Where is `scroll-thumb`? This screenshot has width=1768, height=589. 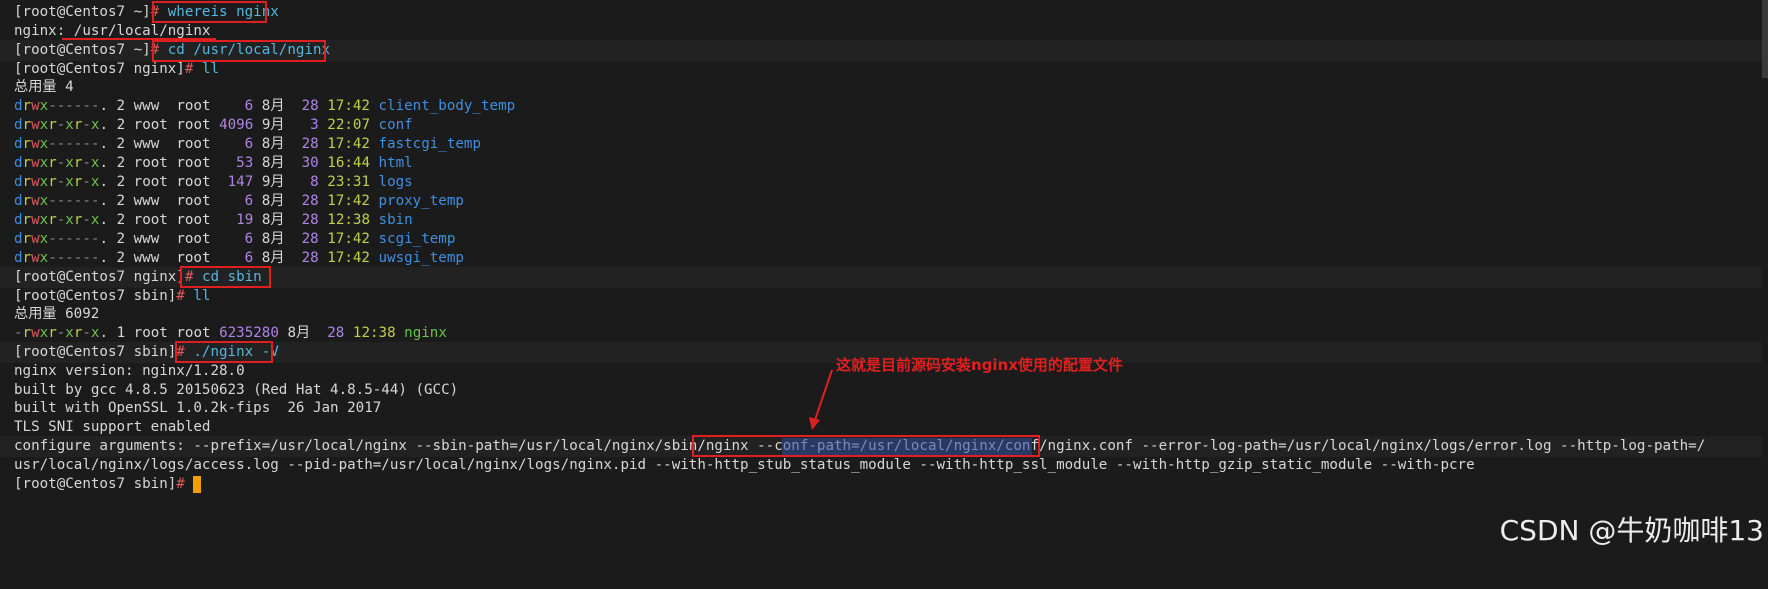
scroll-thumb is located at coordinates (1765, 39).